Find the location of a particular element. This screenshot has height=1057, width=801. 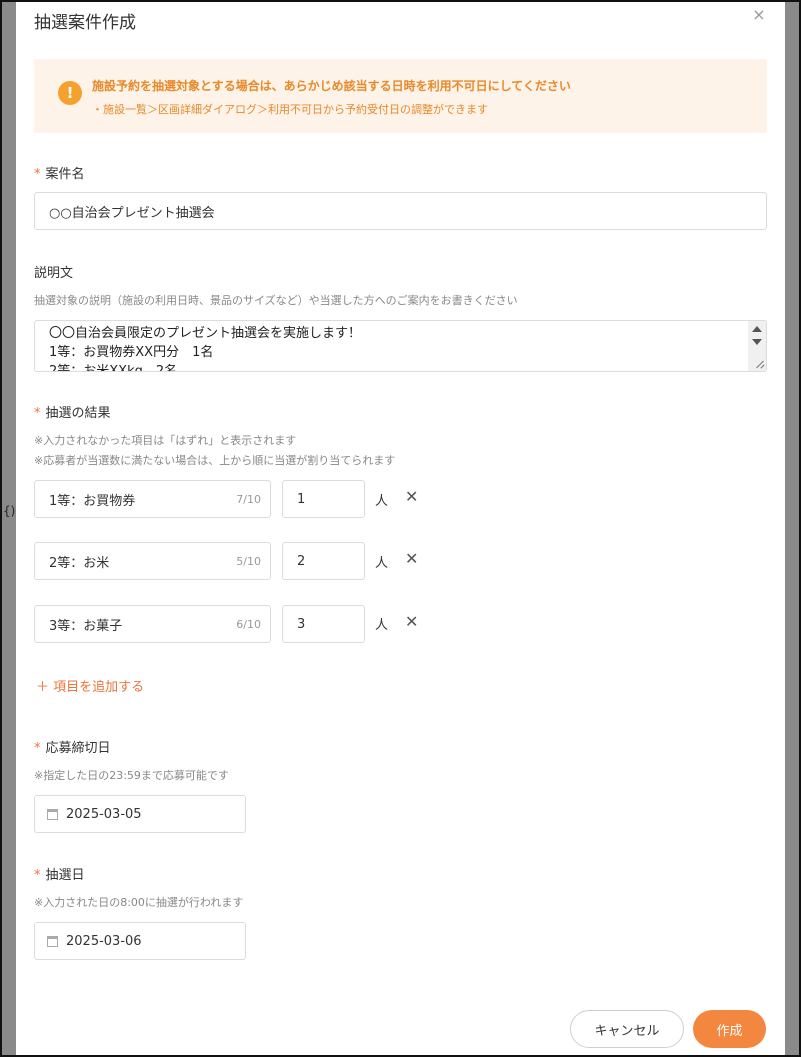

scroll-up-icon is located at coordinates (757, 329).